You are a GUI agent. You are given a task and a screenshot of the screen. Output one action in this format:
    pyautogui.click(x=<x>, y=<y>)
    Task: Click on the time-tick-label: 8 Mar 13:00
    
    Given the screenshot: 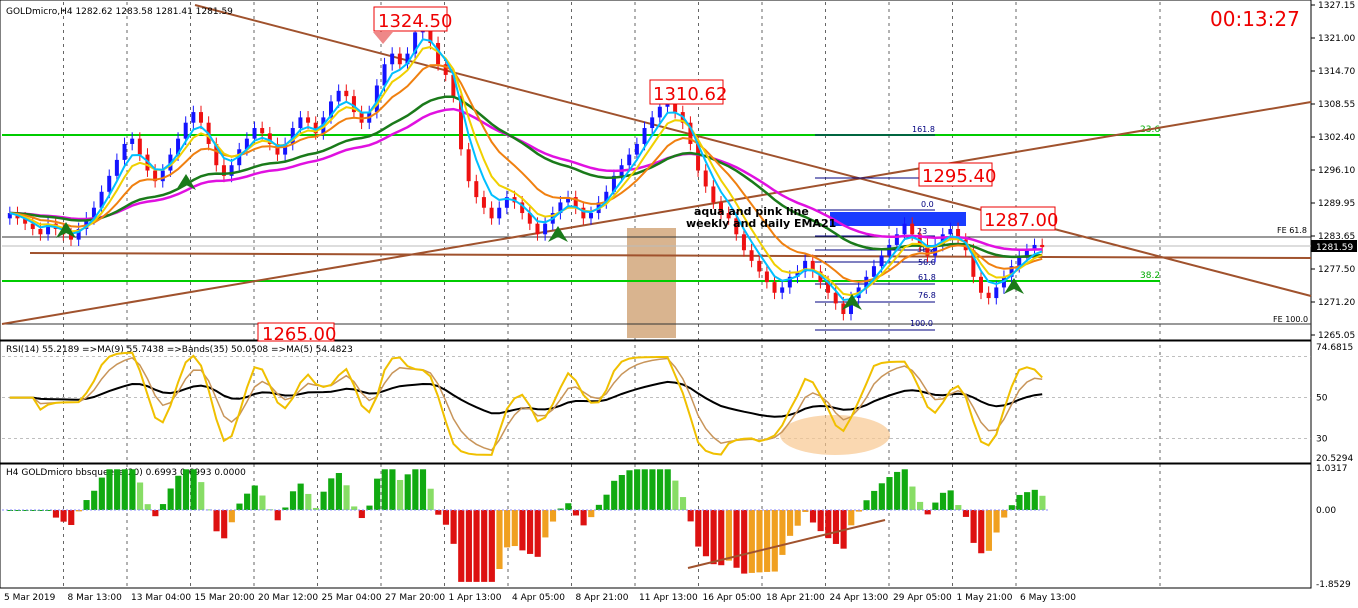 What is the action you would take?
    pyautogui.click(x=95, y=598)
    